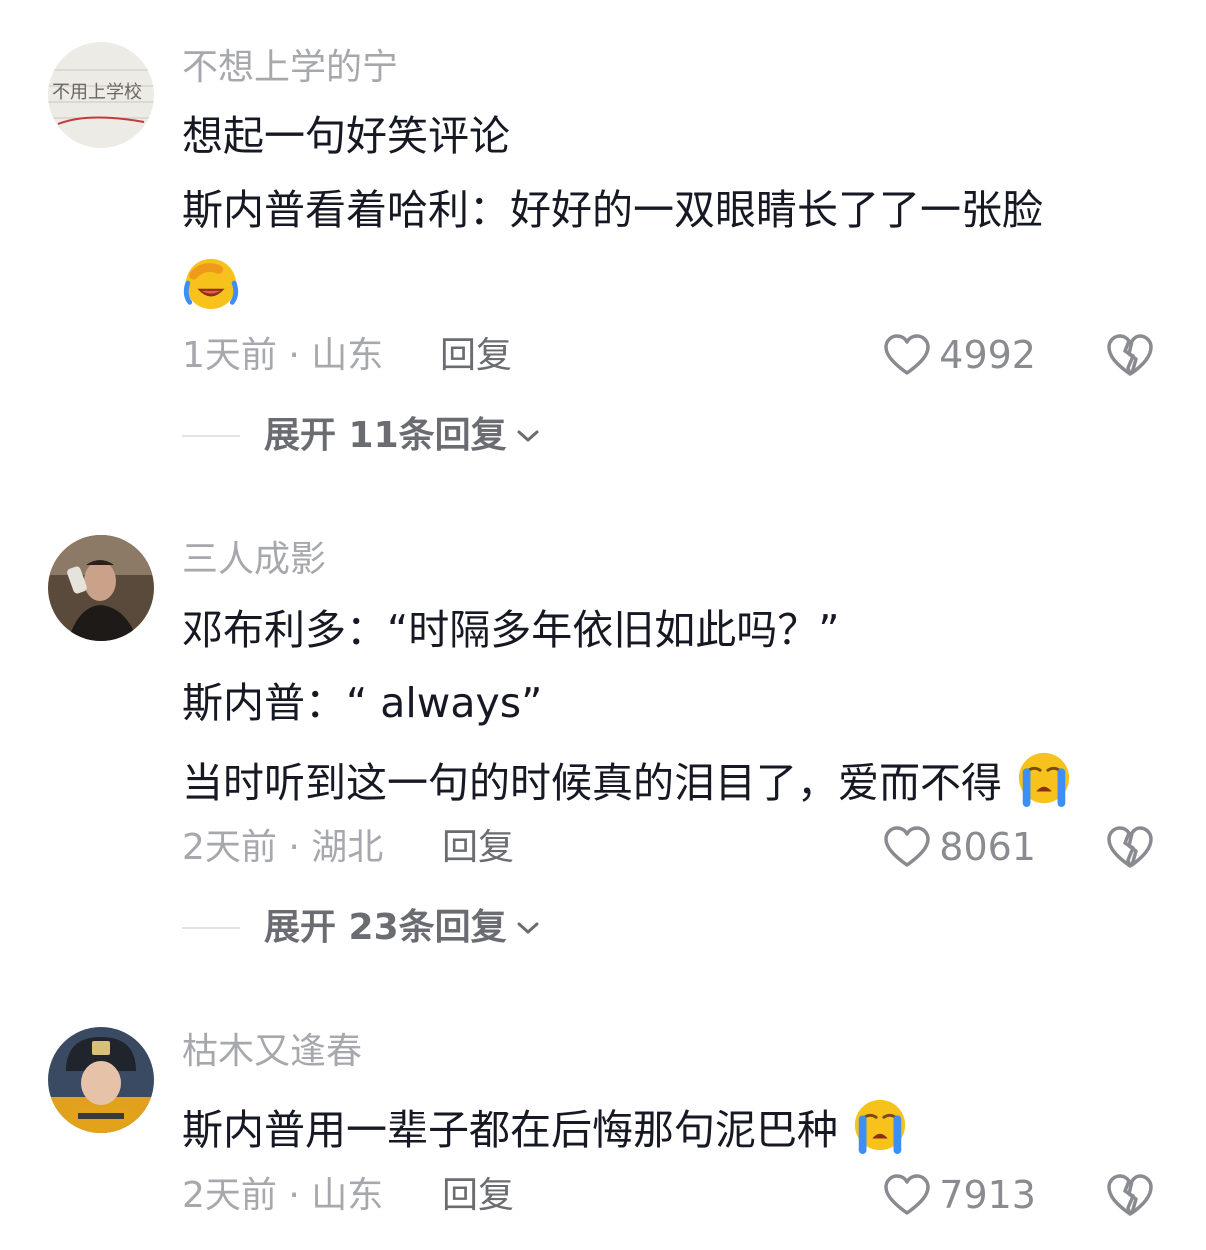 This screenshot has width=1206, height=1250. What do you see at coordinates (510, 1130) in the screenshot?
I see `comment-text: 斯内普用一辈子都在后悔那句泥巴种` at bounding box center [510, 1130].